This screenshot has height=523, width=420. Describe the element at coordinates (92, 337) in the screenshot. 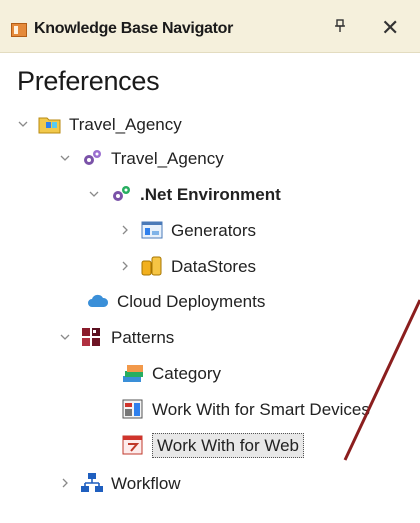

I see `patterns-icon` at that location.